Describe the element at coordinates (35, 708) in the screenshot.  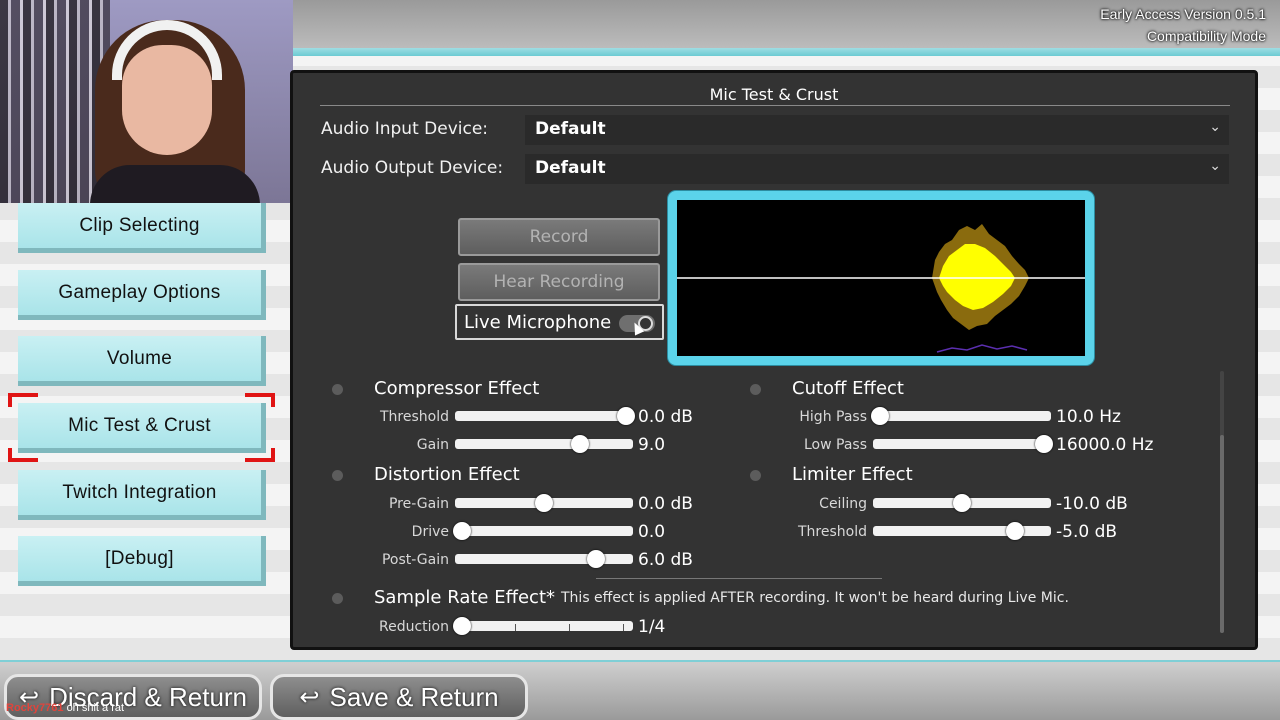
I see `chat-username: Rocky7761` at that location.